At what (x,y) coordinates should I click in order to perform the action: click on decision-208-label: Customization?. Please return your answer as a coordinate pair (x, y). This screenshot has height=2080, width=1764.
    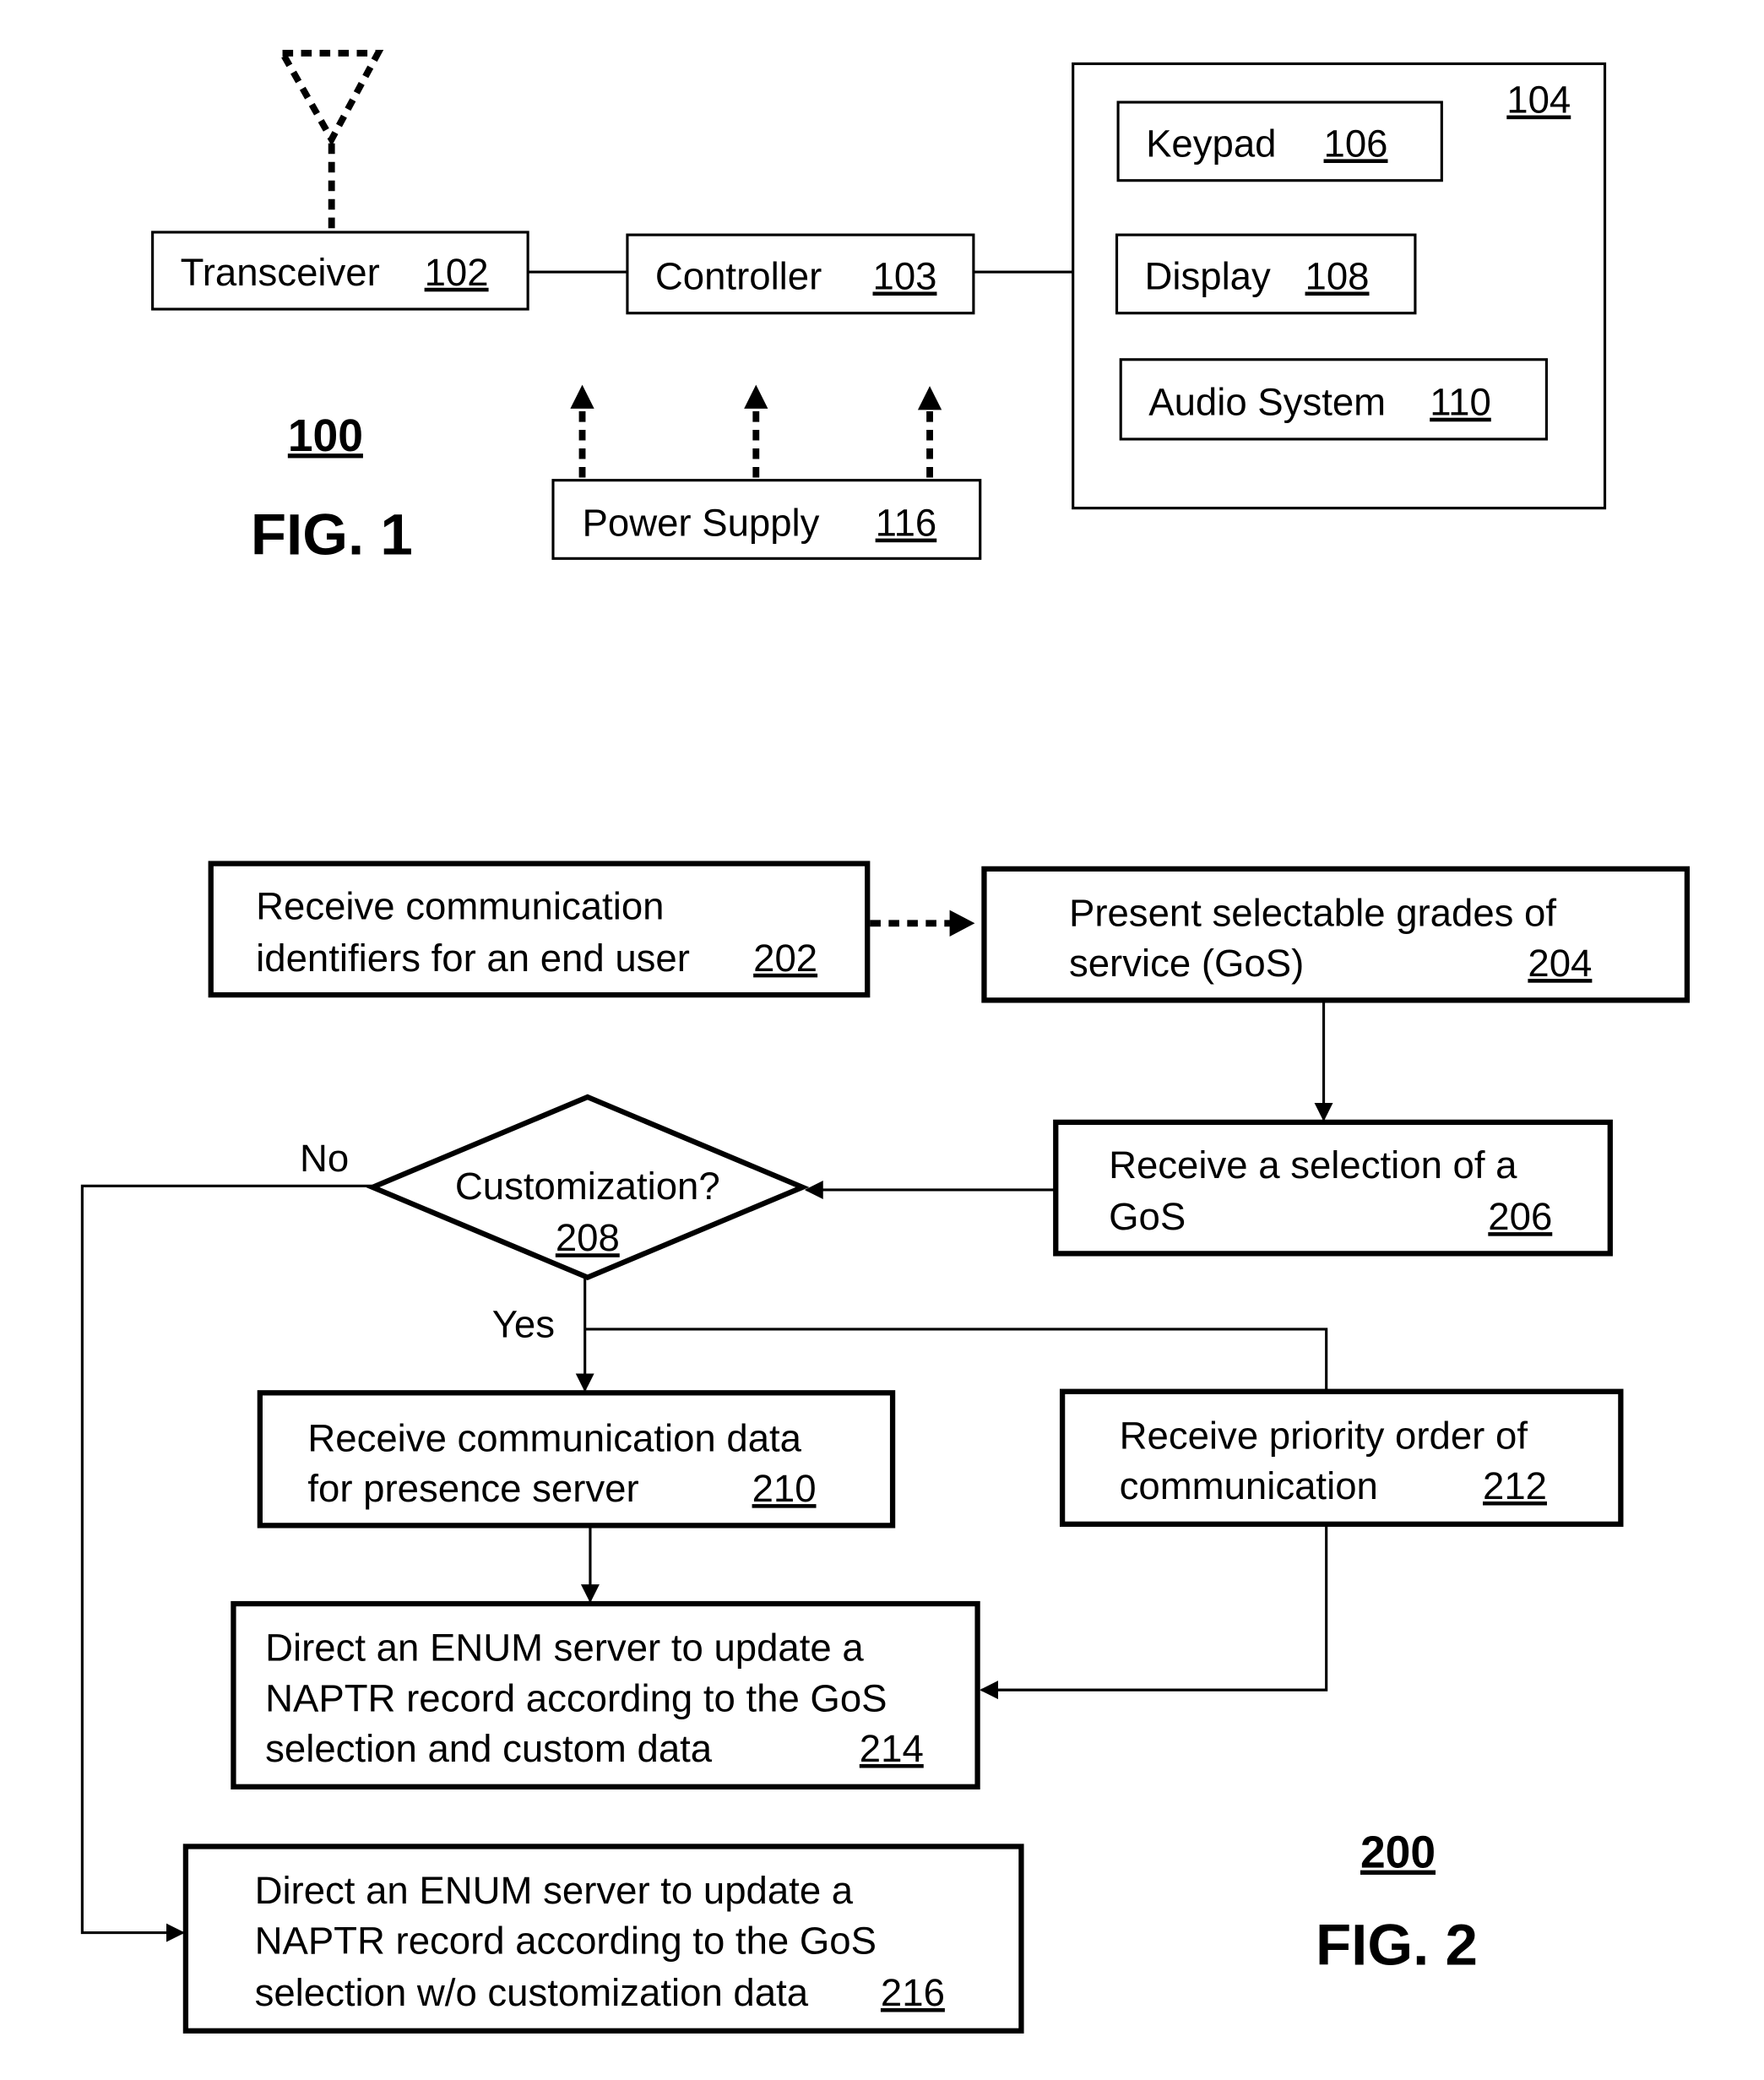
    Looking at the image, I should click on (587, 1186).